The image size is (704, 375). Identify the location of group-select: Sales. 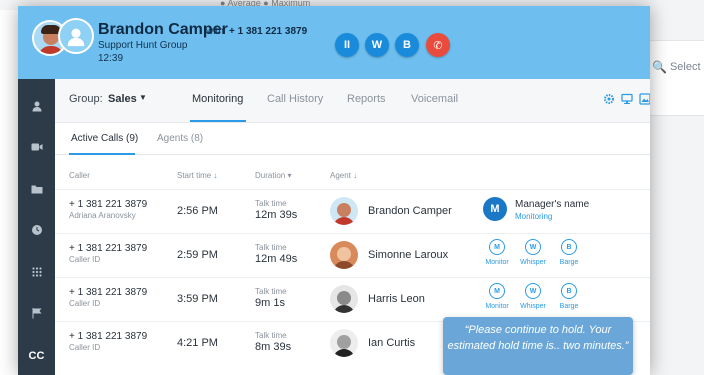
(122, 99).